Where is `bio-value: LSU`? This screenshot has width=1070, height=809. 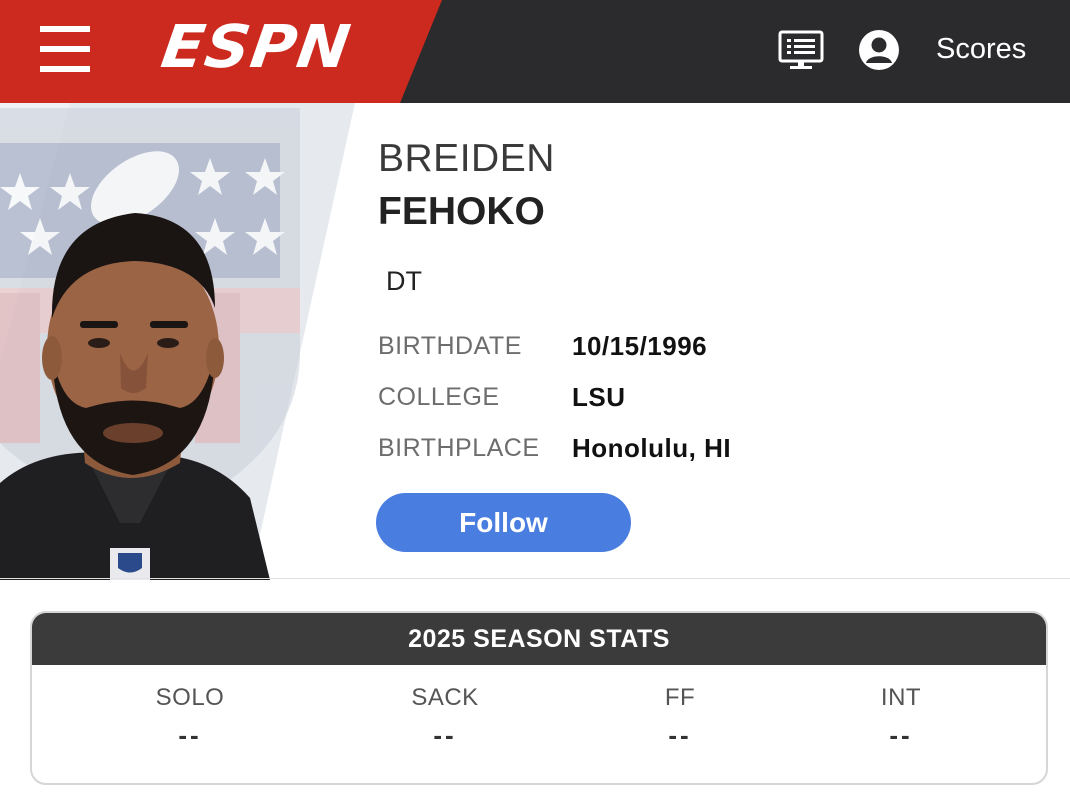 bio-value: LSU is located at coordinates (599, 397).